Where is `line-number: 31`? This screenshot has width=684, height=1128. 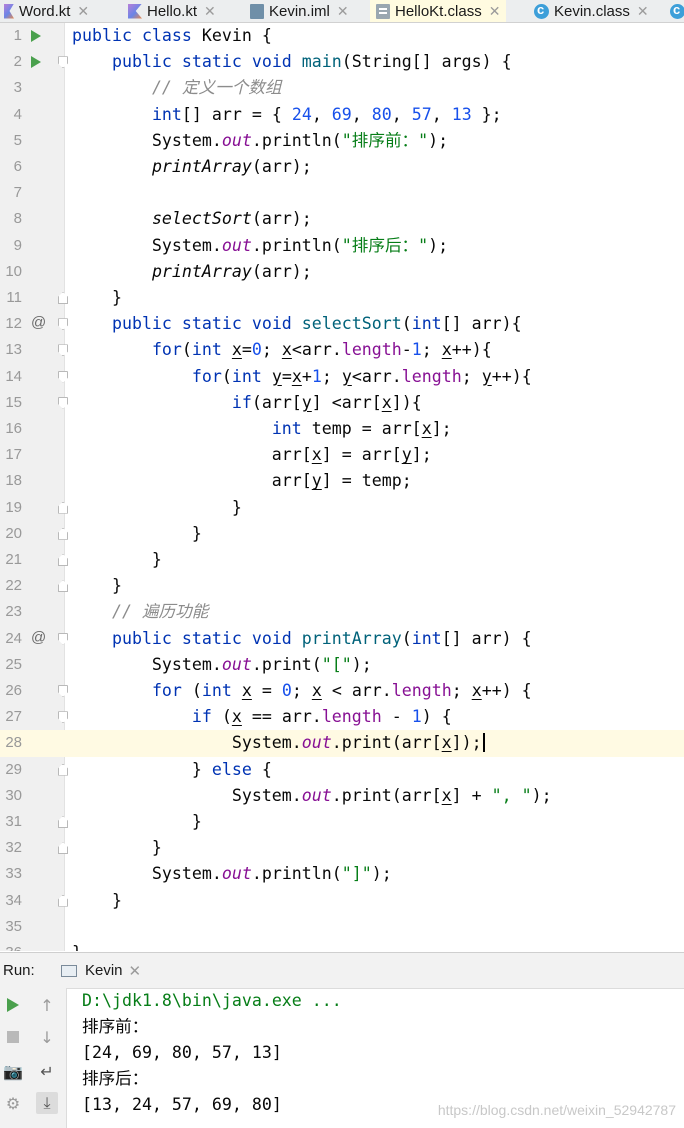 line-number: 31 is located at coordinates (13, 821).